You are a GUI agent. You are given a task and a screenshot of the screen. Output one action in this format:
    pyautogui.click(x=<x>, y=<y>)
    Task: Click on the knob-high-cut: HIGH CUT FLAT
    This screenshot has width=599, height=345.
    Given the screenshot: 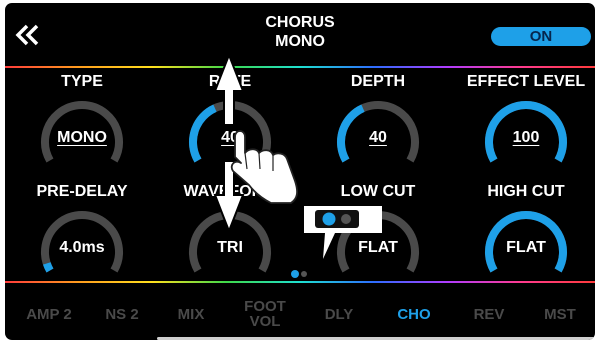 What is the action you would take?
    pyautogui.click(x=526, y=233)
    